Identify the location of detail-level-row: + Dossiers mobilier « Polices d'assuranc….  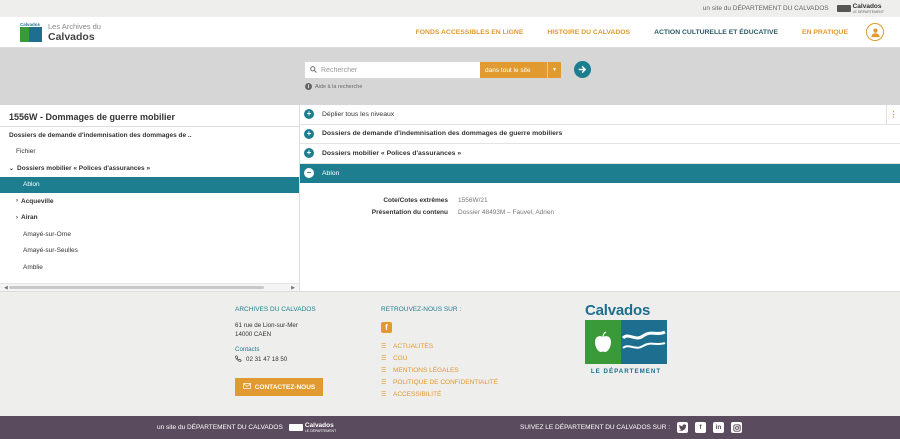
(600, 154).